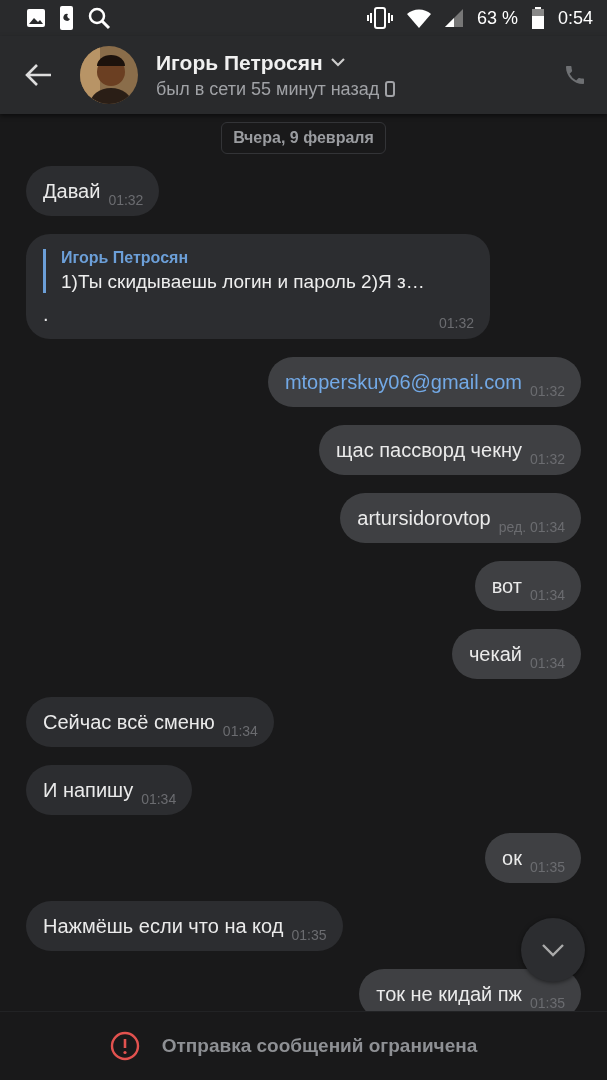 The image size is (607, 1080). Describe the element at coordinates (129, 722) in the screenshot. I see `message-text: Сейчас всё сменю` at that location.